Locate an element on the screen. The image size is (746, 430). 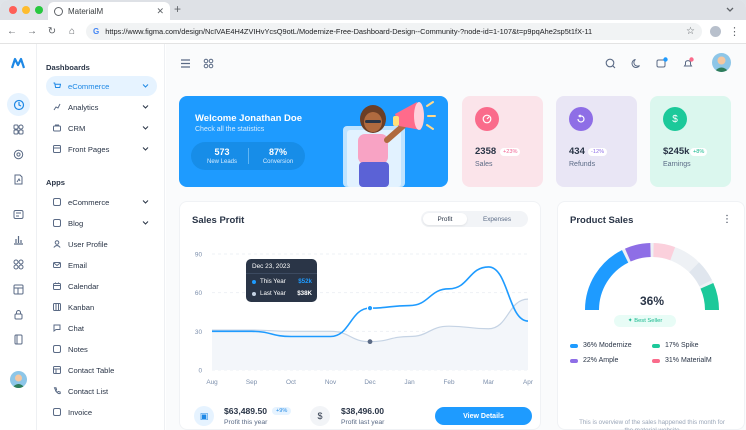
nav-item-contact-list: Contact List is located at coordinates (101, 391).